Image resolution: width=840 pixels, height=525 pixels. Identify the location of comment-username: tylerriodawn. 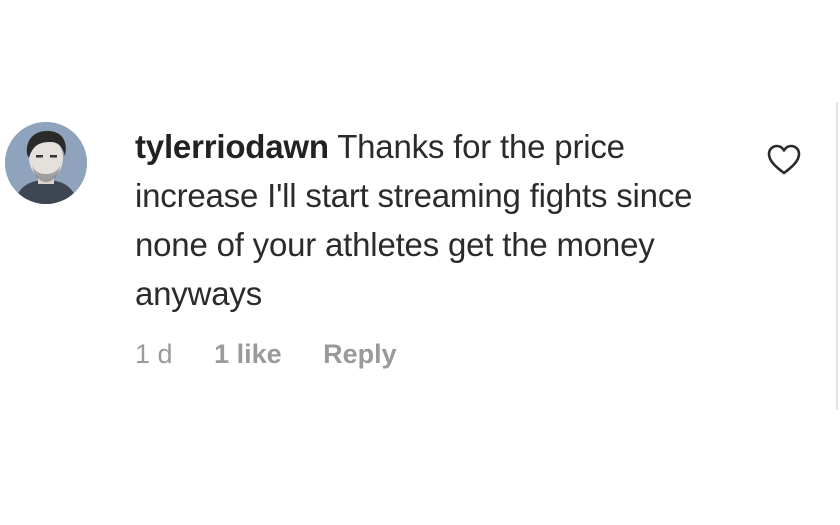
(232, 146).